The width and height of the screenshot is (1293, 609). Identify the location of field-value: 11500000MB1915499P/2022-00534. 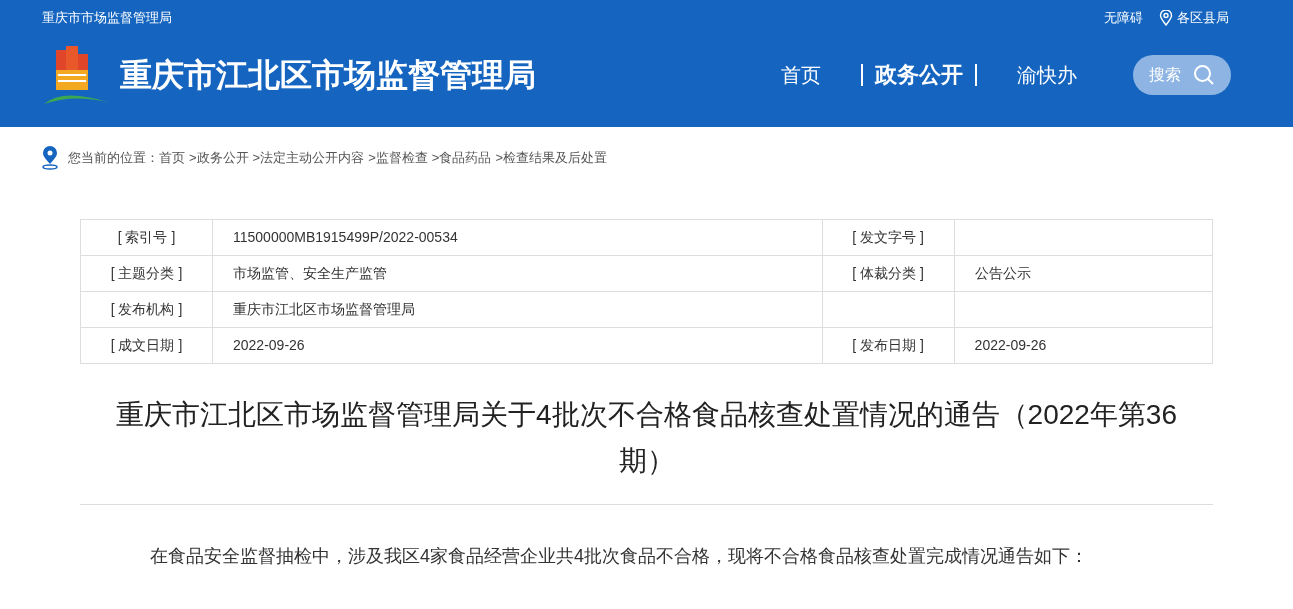
(345, 237).